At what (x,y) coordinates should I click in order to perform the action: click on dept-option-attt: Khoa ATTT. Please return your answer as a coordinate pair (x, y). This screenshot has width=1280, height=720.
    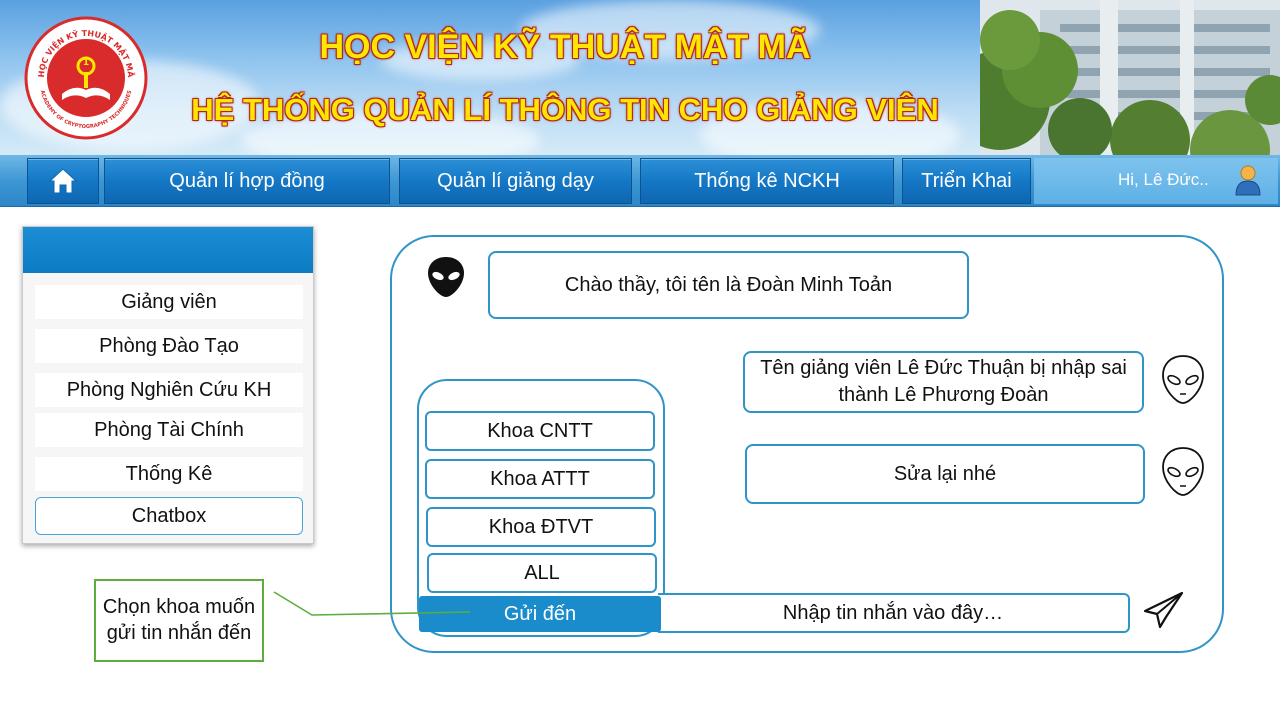
    Looking at the image, I should click on (540, 479).